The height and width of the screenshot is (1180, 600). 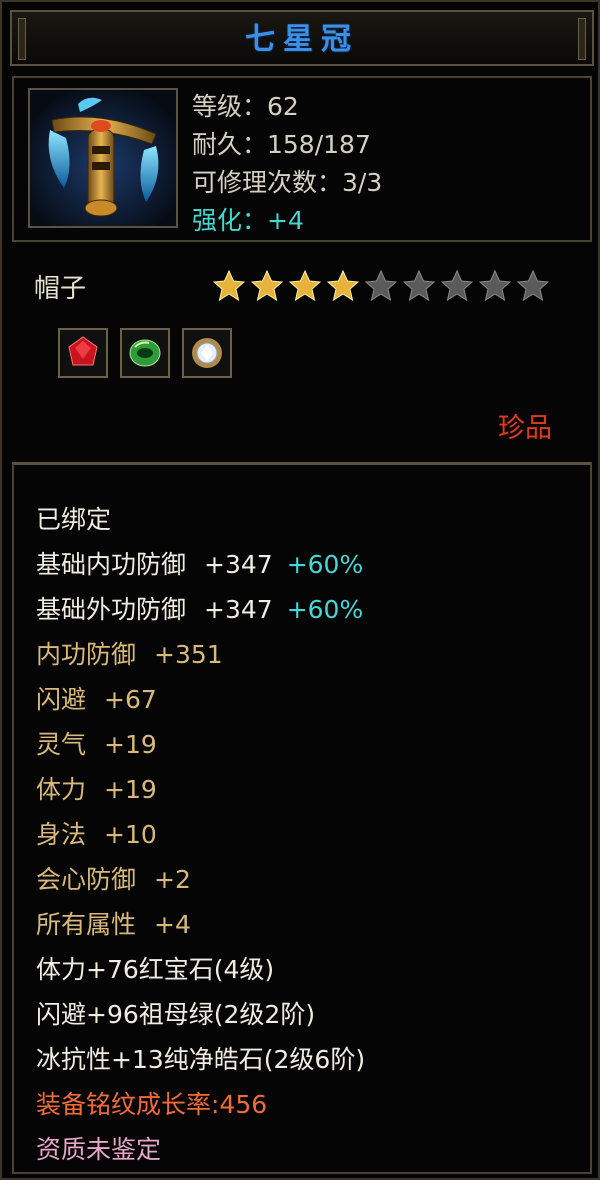 I want to click on attr-name: 会心防御, so click(x=86, y=879).